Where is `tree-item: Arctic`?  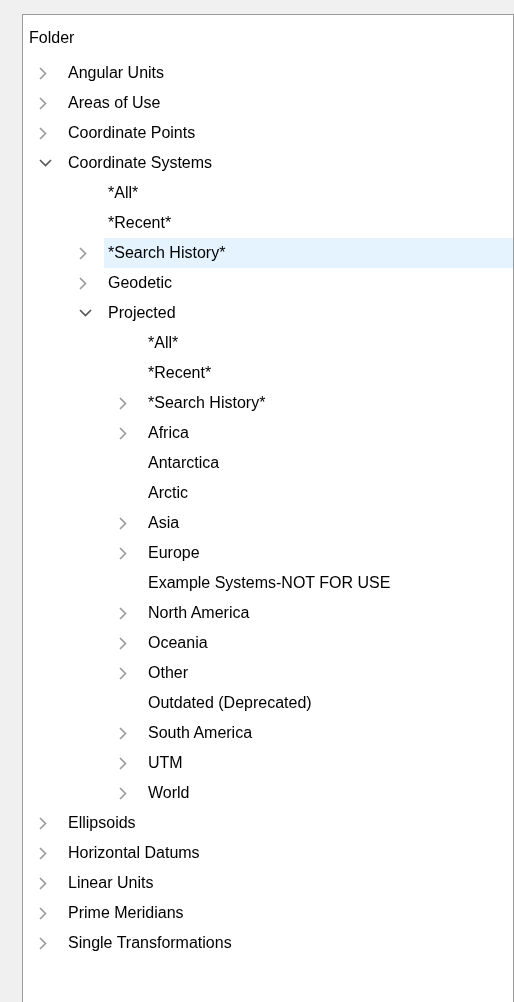
tree-item: Arctic is located at coordinates (328, 493).